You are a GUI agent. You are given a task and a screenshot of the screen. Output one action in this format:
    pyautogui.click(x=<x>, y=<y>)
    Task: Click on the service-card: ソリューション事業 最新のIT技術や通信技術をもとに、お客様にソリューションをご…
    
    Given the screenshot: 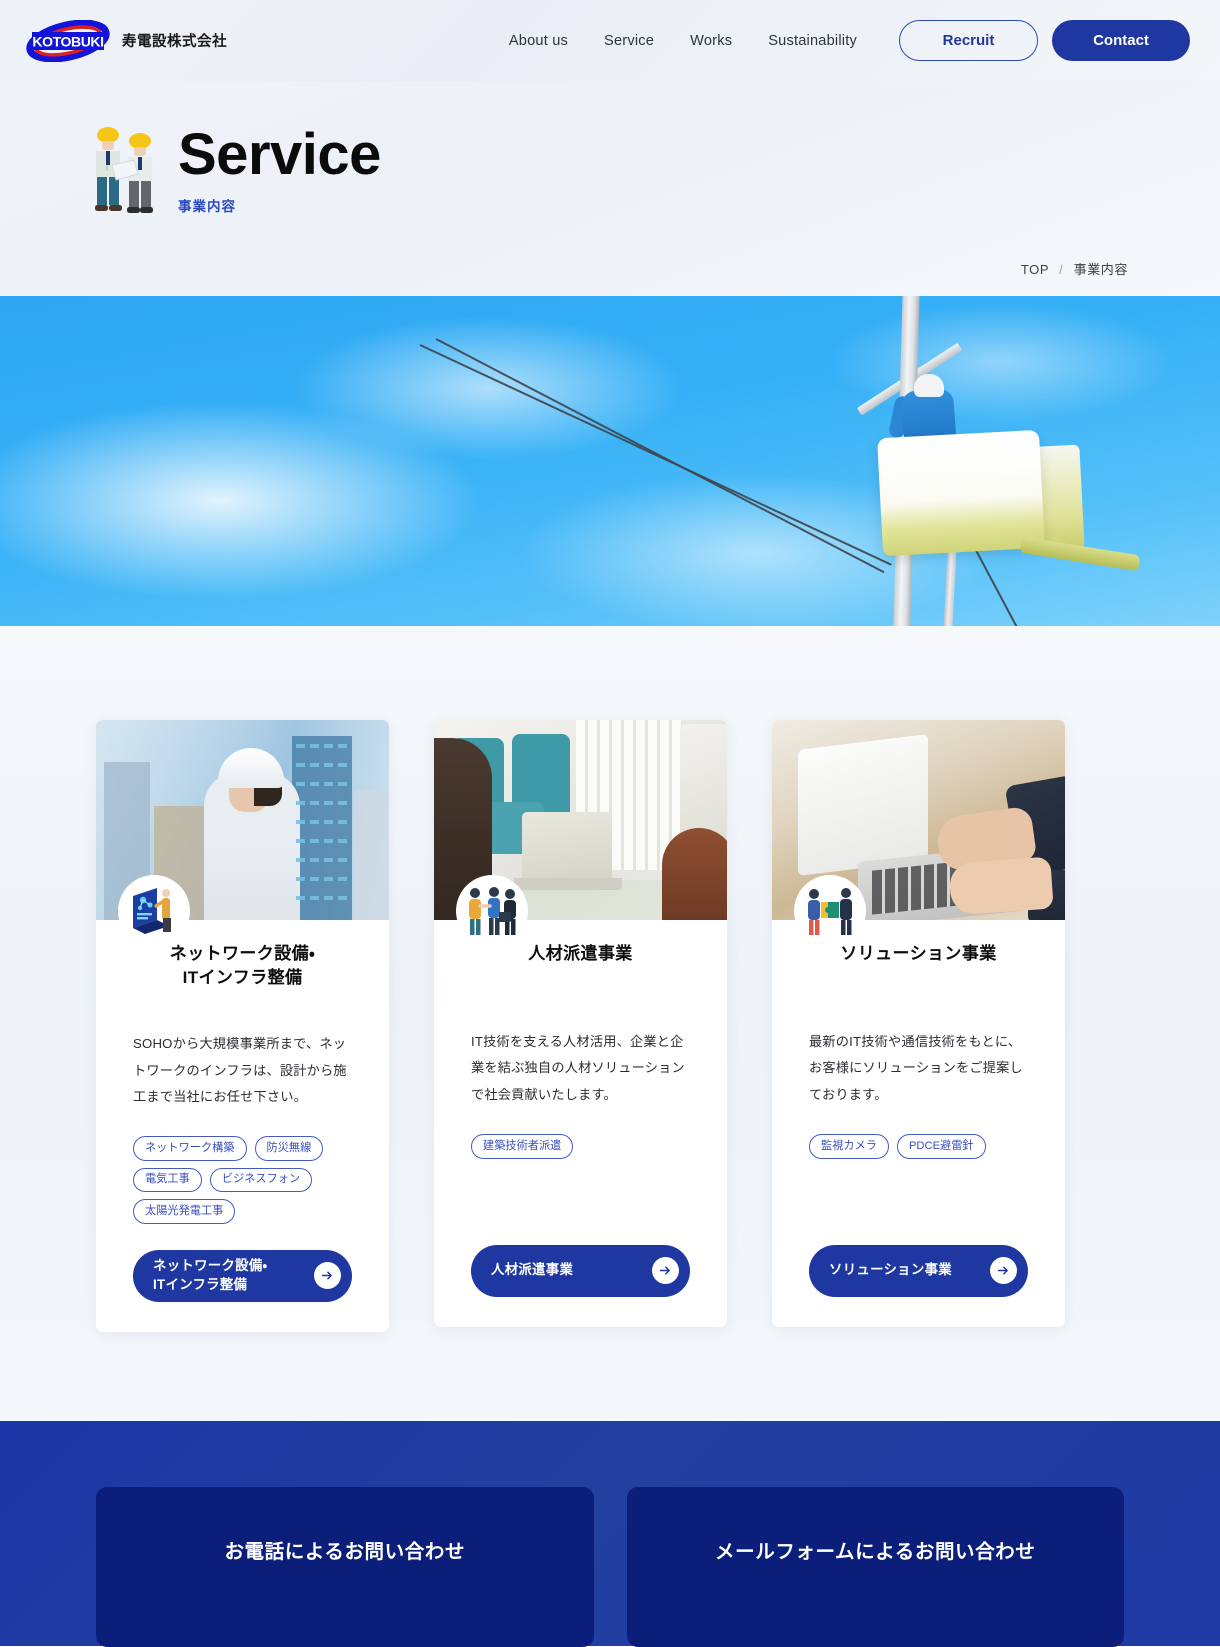 What is the action you would take?
    pyautogui.click(x=918, y=1023)
    